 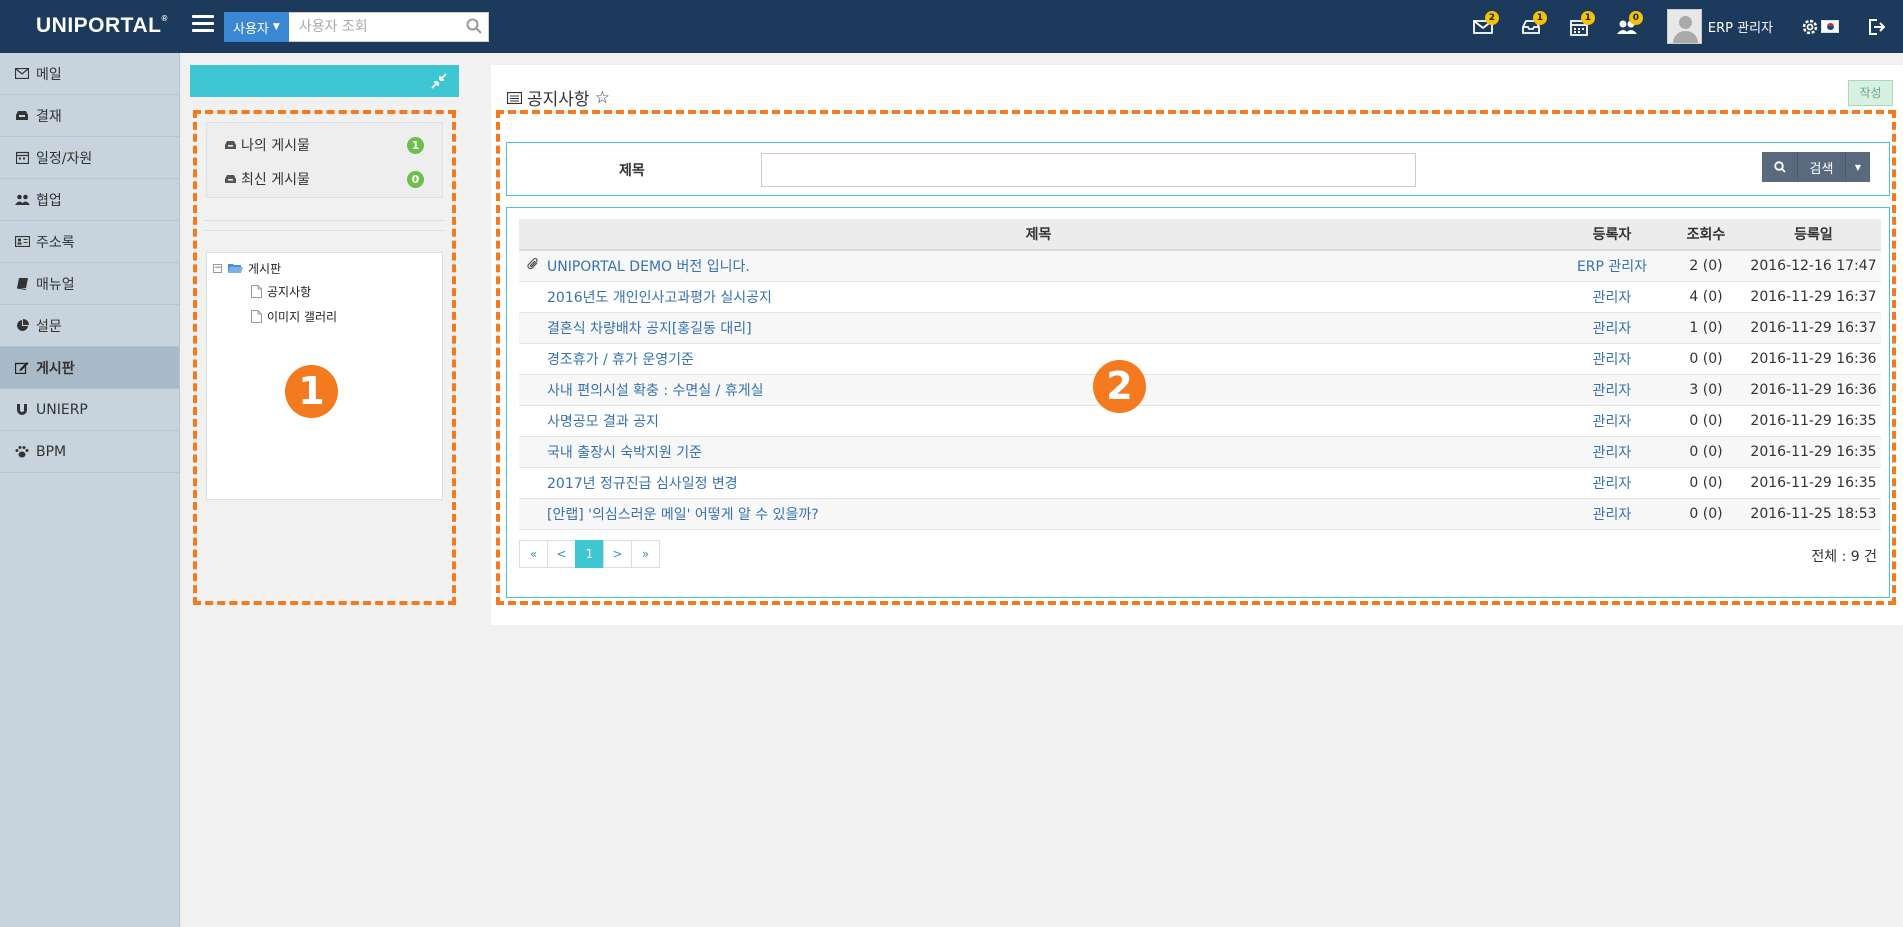 I want to click on collapse-icon: −, so click(x=217, y=268).